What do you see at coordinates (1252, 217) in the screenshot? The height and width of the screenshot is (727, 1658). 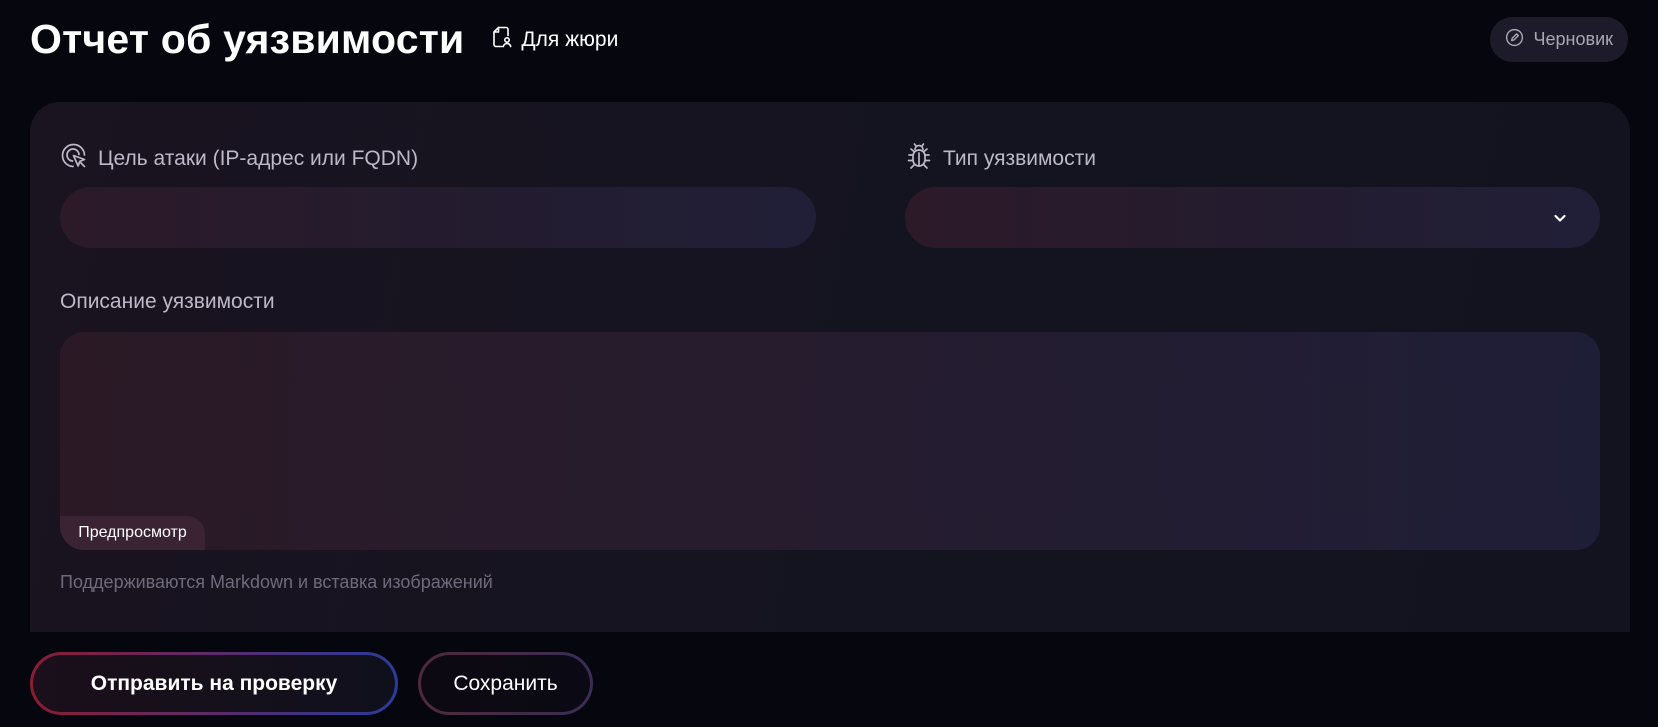 I see `vuln-type-select` at bounding box center [1252, 217].